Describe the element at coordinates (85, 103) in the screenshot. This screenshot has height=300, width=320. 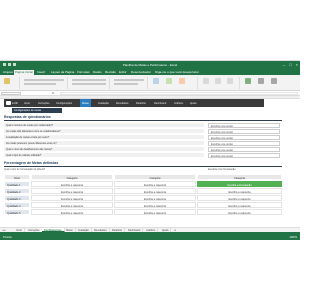
I see `nav-metas: Metas` at that location.